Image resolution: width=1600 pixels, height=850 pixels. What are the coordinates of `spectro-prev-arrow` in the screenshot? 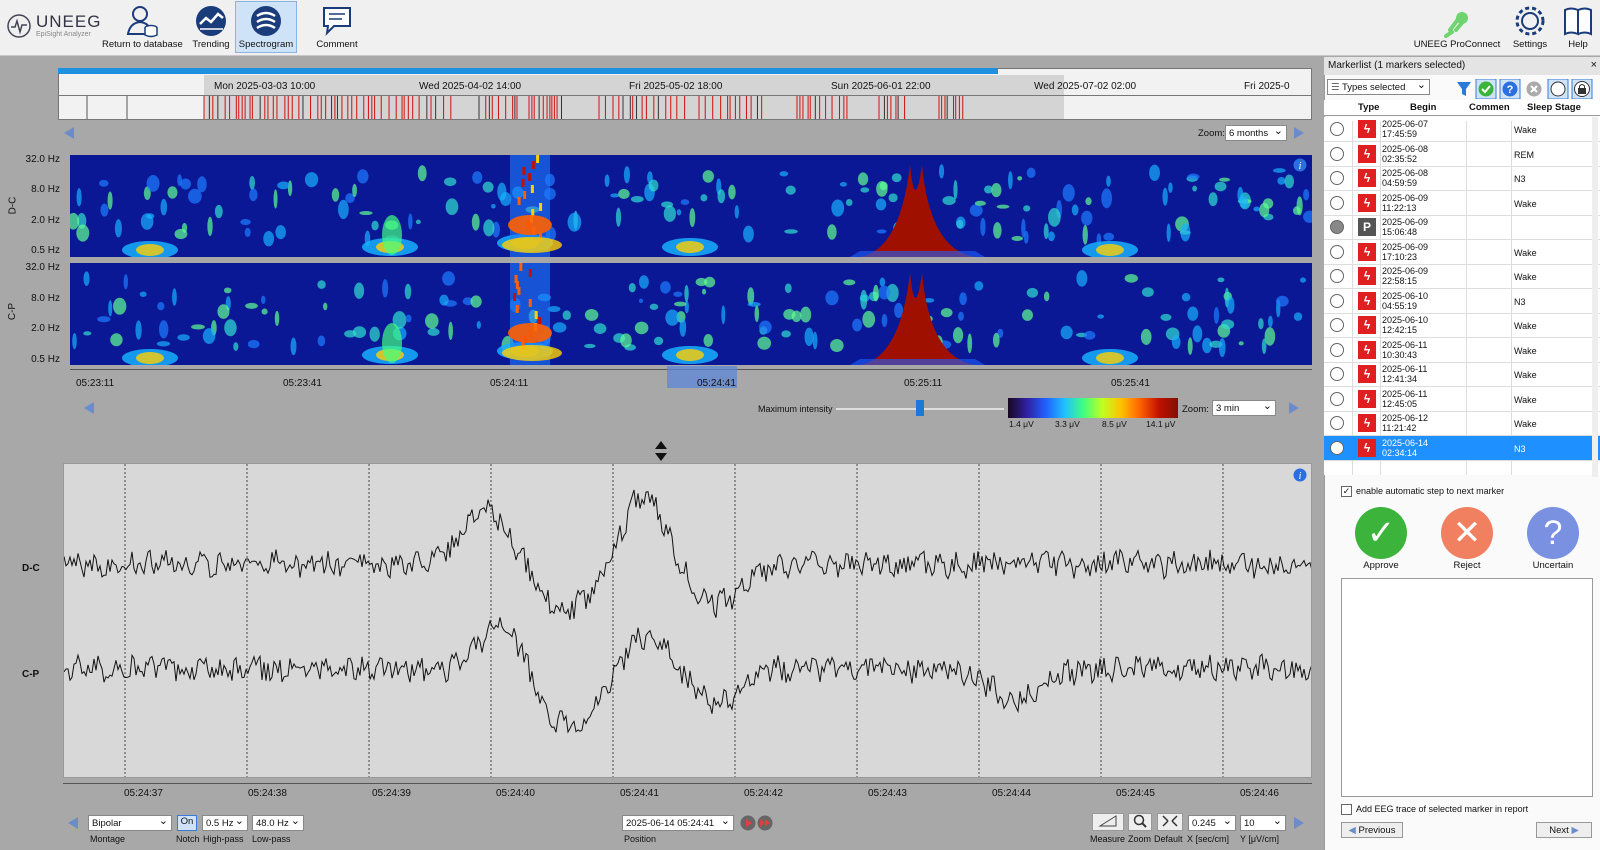 It's located at (89, 408).